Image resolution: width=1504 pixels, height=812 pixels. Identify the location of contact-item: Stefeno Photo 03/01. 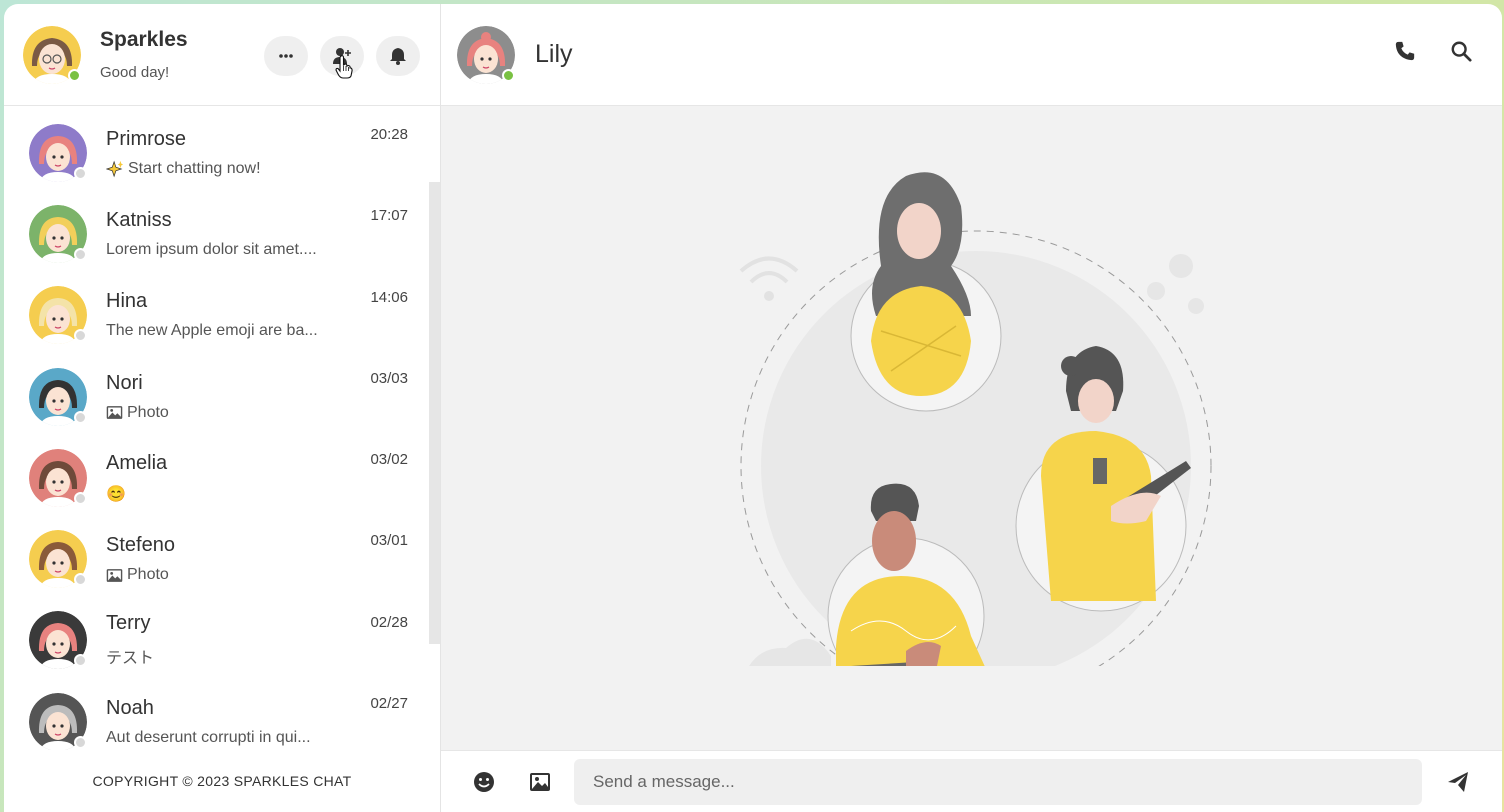
(222, 558).